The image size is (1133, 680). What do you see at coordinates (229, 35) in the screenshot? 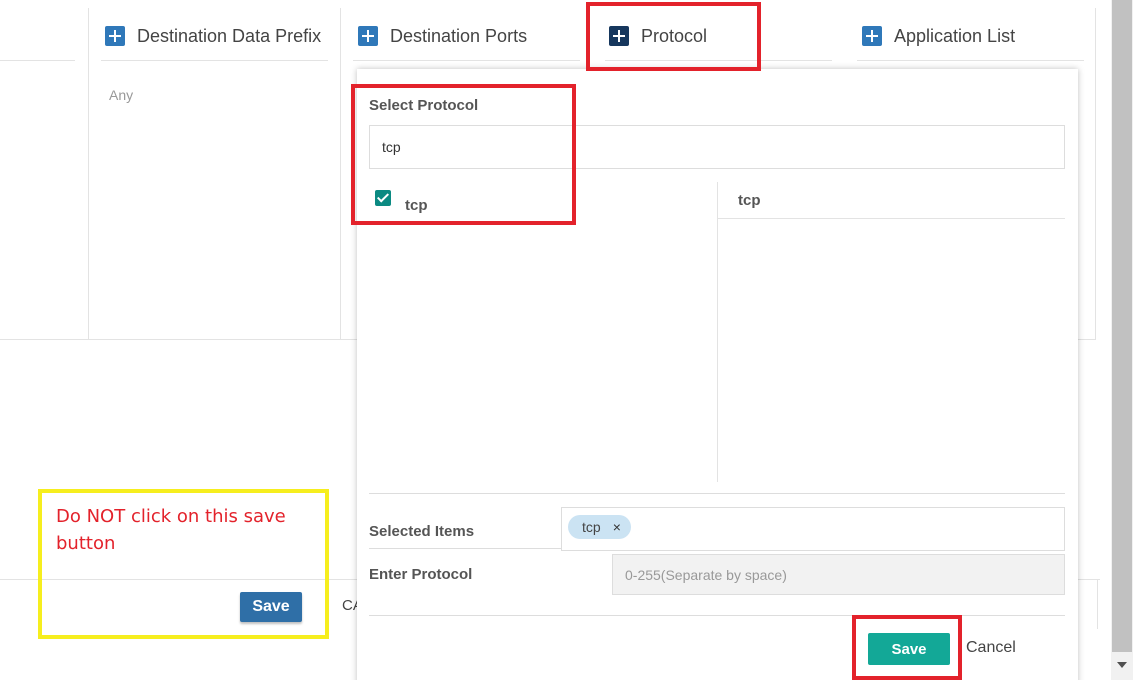
I see `column-label: Destination Data Prefix` at bounding box center [229, 35].